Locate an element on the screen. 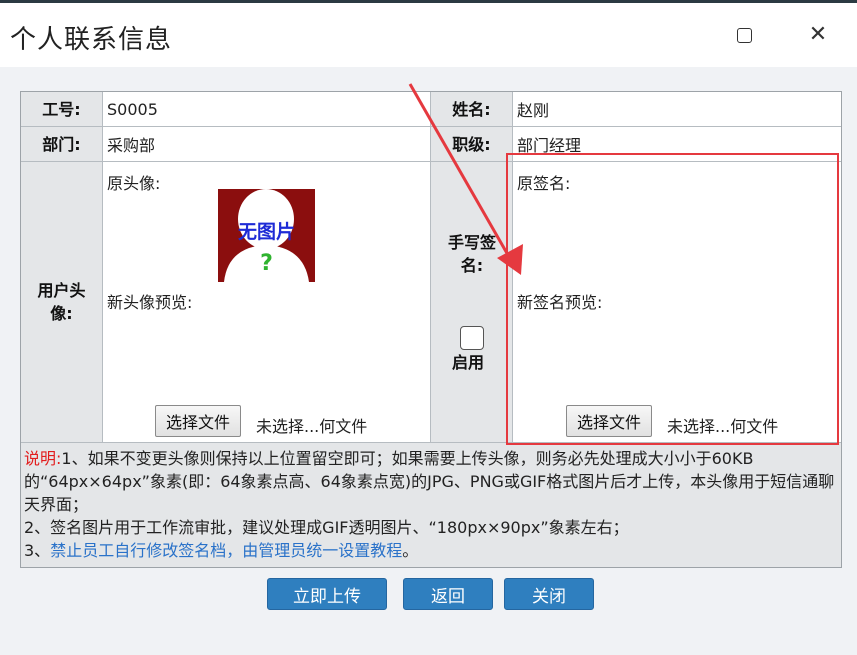 This screenshot has width=857, height=655. avatar-placeholder-image: 无图片 ? is located at coordinates (266, 235).